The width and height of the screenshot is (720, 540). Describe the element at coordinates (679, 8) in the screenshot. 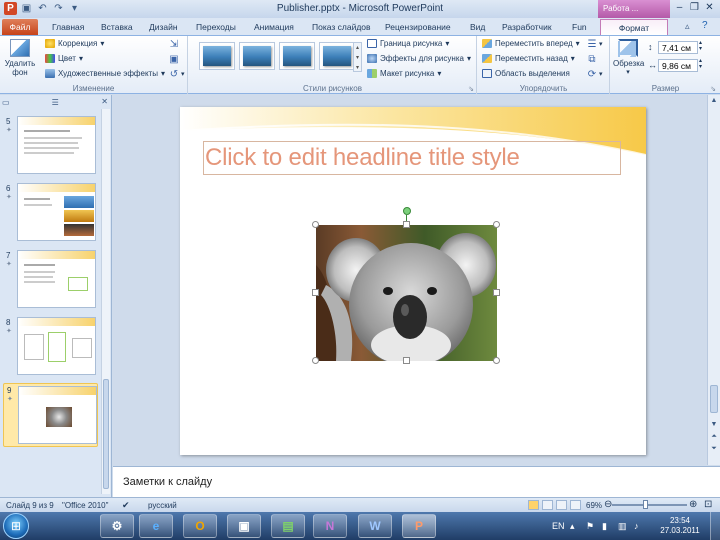

I see `minimize-icon: –` at that location.